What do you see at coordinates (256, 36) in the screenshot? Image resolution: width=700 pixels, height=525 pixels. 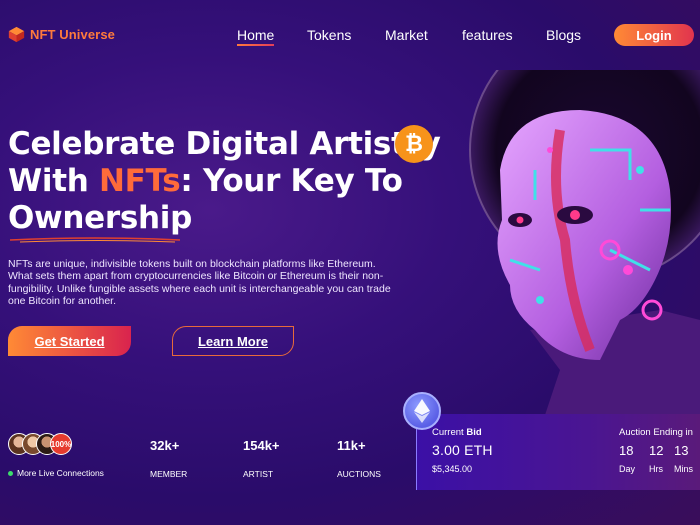 I see `nav-home: Home` at bounding box center [256, 36].